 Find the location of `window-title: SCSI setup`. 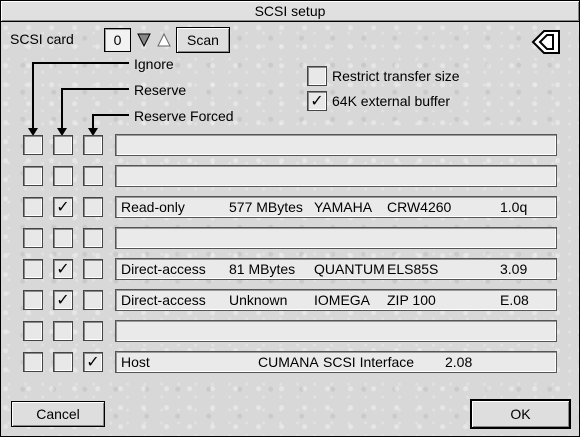

window-title: SCSI setup is located at coordinates (290, 11).